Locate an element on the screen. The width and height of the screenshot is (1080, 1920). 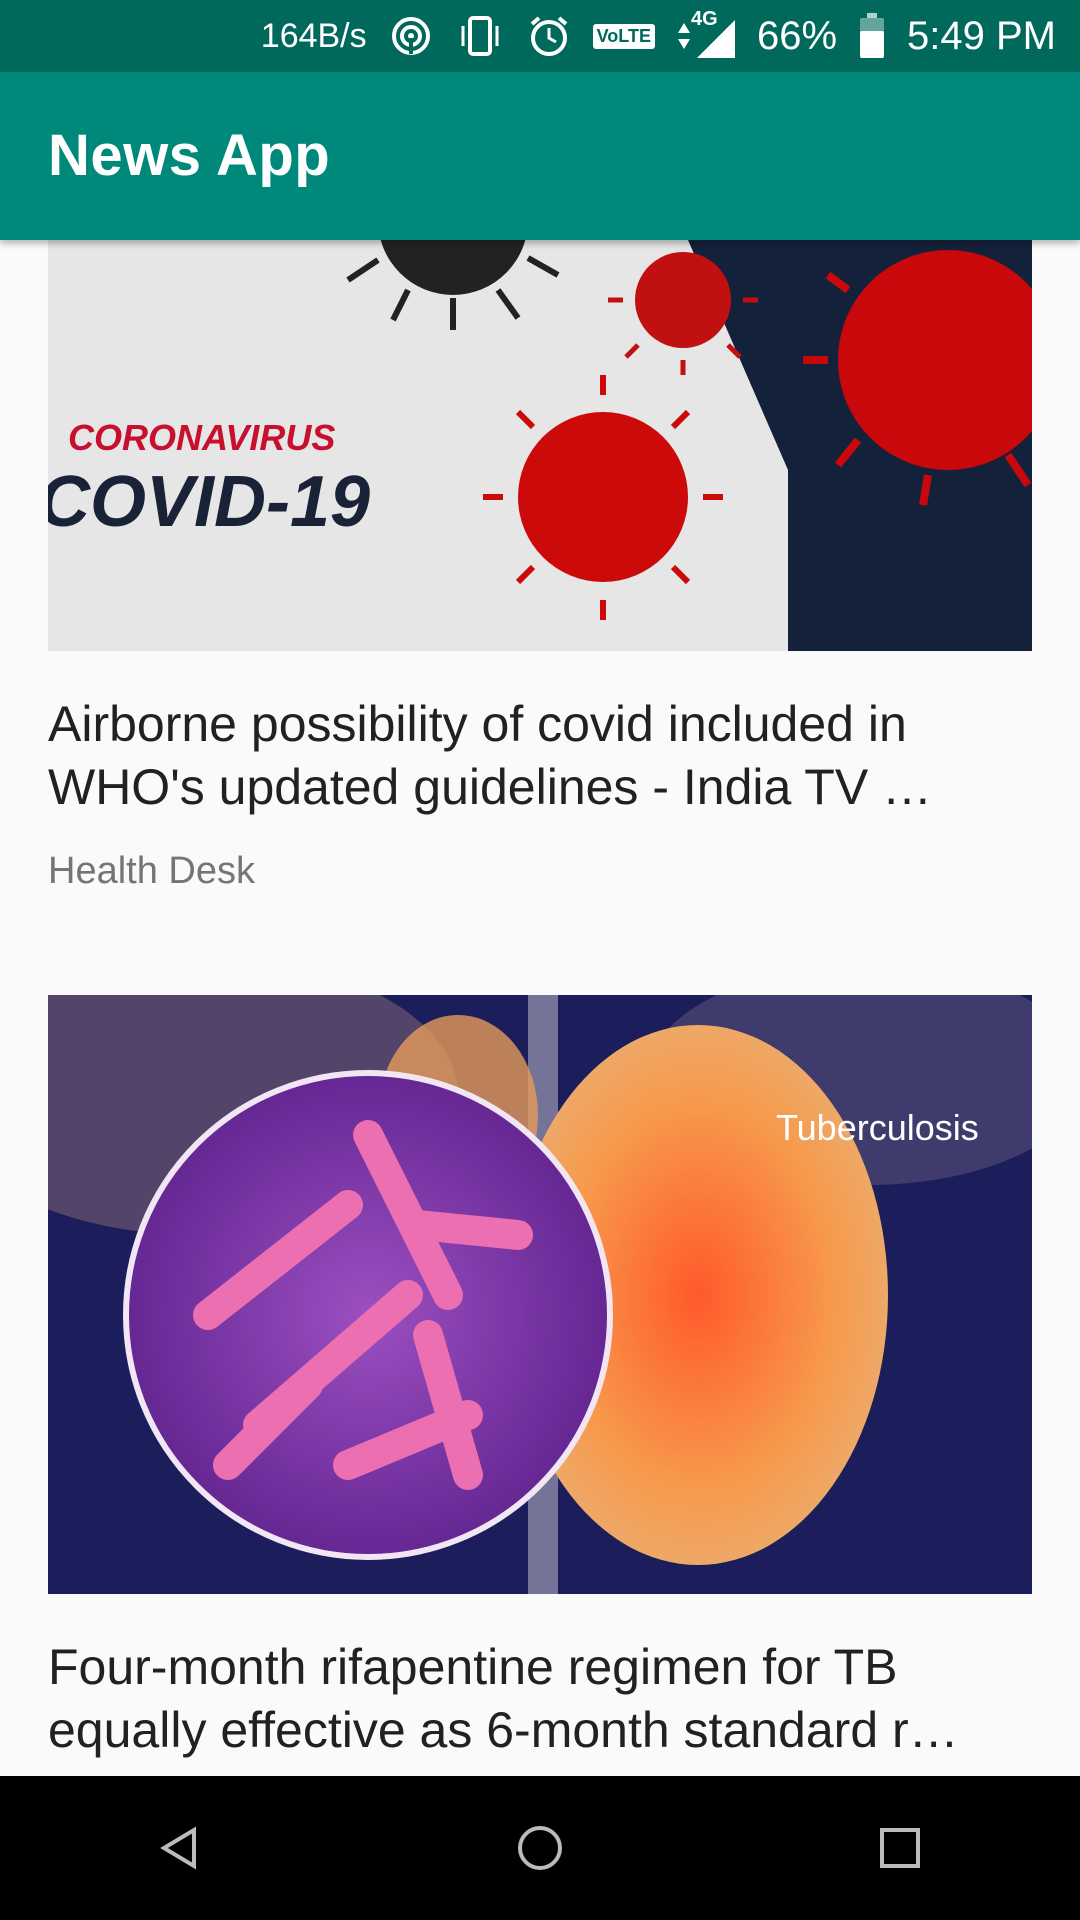
alarm-icon is located at coordinates (549, 36).